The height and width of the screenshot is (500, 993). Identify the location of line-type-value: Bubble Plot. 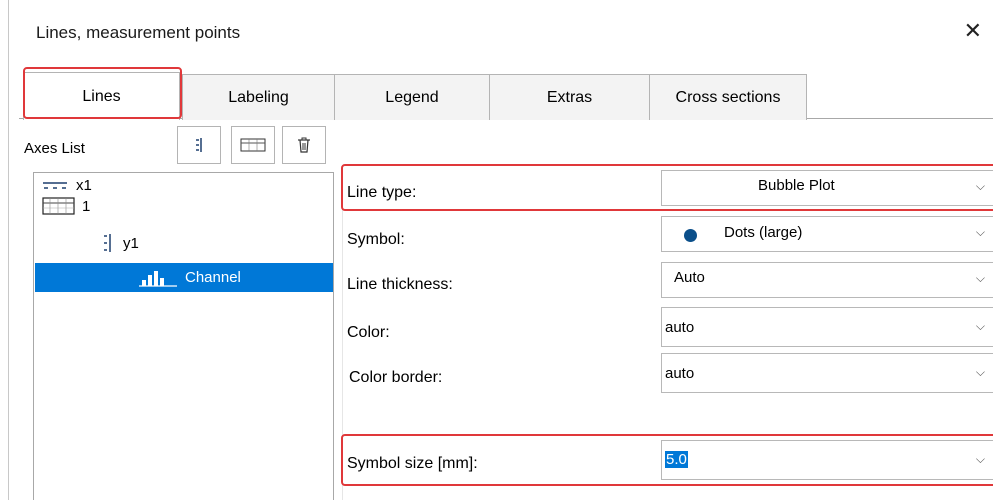
(796, 185).